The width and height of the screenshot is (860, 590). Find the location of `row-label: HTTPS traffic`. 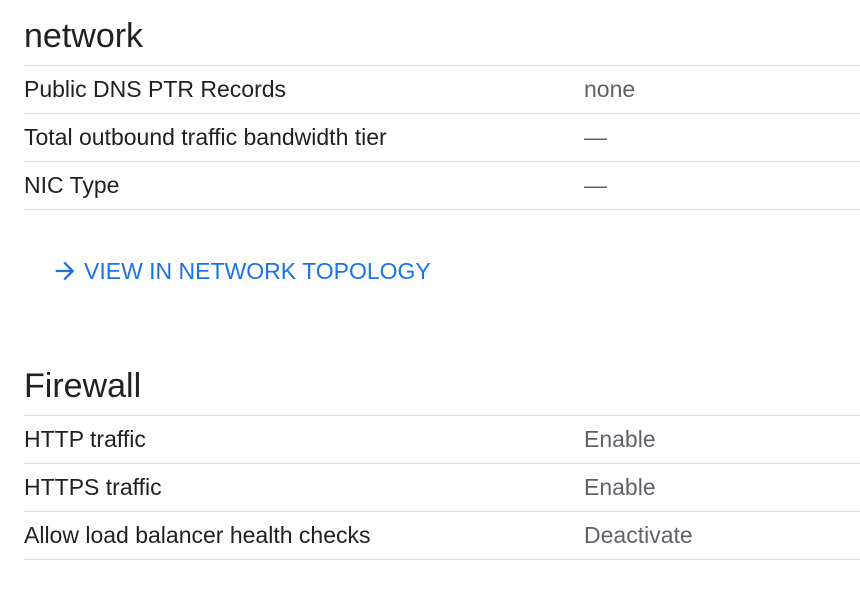

row-label: HTTPS traffic is located at coordinates (93, 487).